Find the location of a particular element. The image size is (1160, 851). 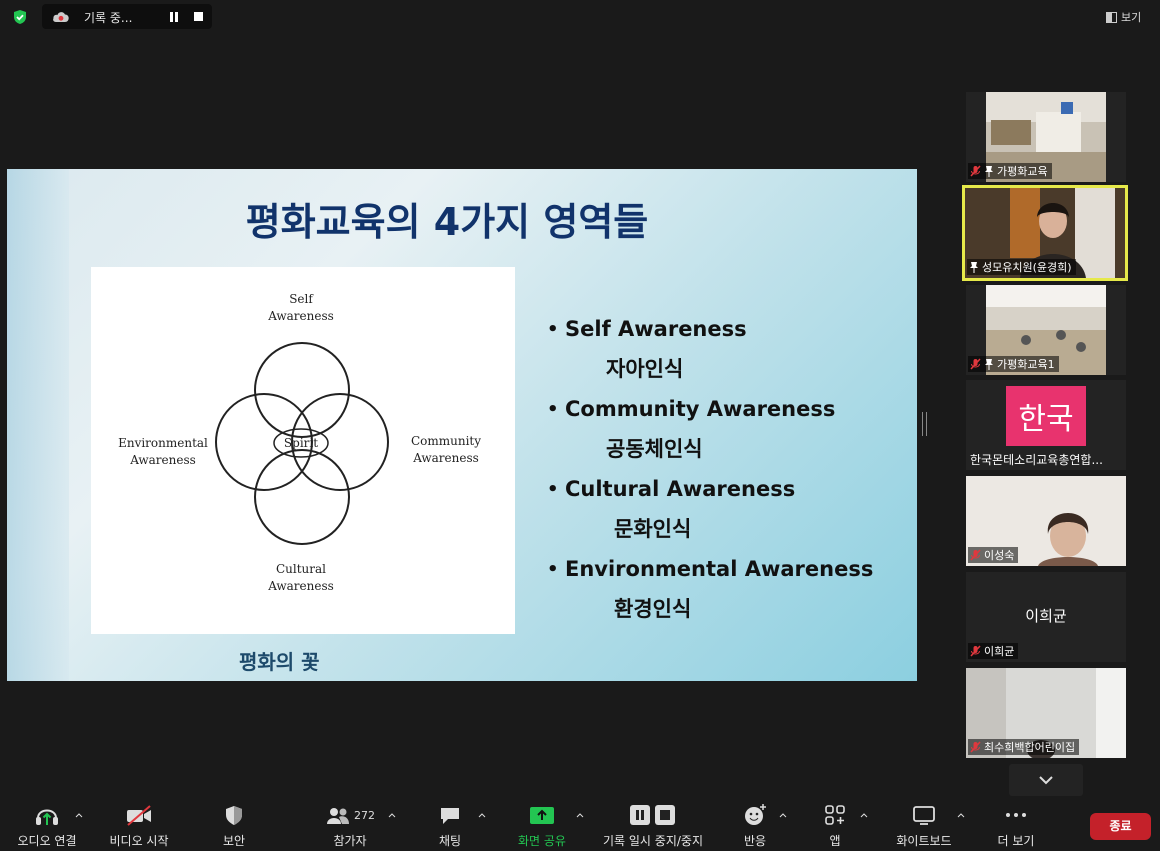

gallery-scroll-down-button is located at coordinates (1046, 780).